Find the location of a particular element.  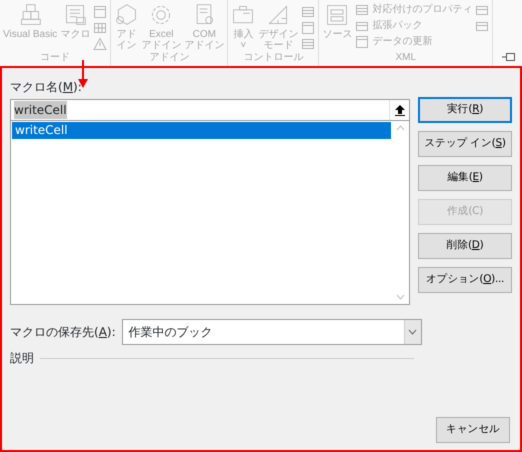

group-label: コード is located at coordinates (55, 58).